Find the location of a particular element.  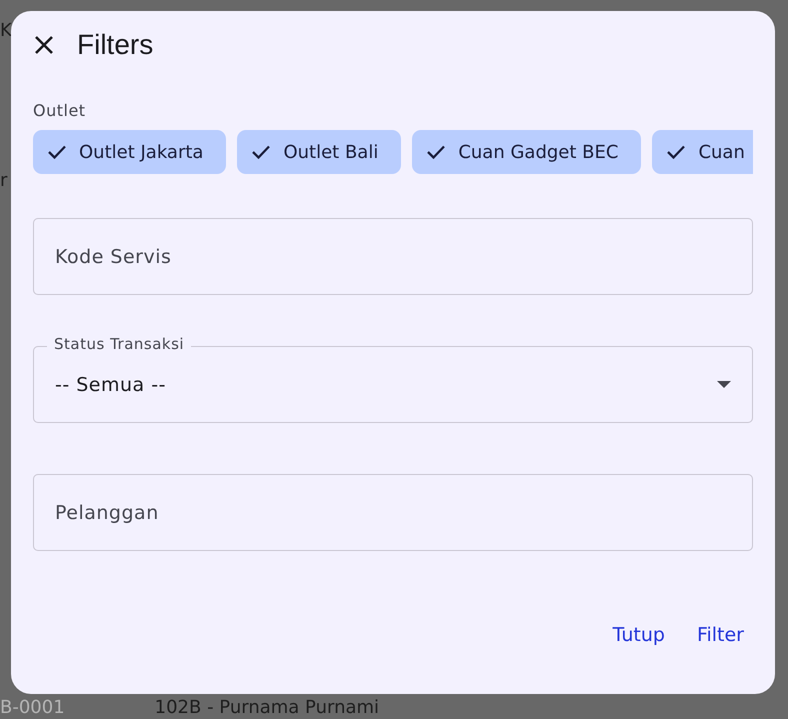

background-text: r is located at coordinates (4, 181).